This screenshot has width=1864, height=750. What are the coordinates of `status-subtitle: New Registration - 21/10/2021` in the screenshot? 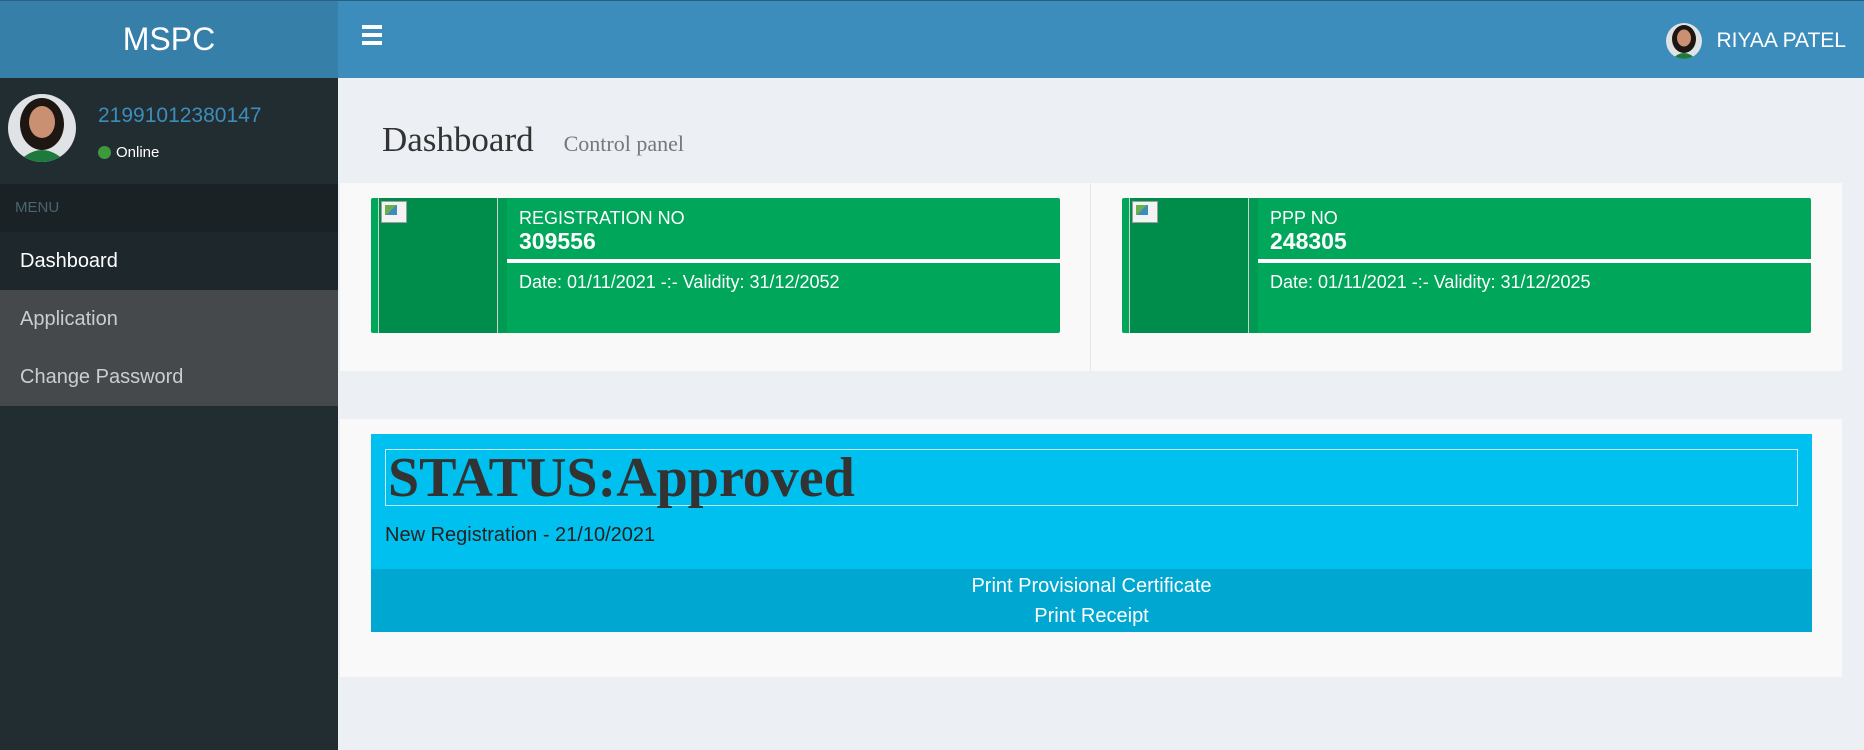 It's located at (520, 535).